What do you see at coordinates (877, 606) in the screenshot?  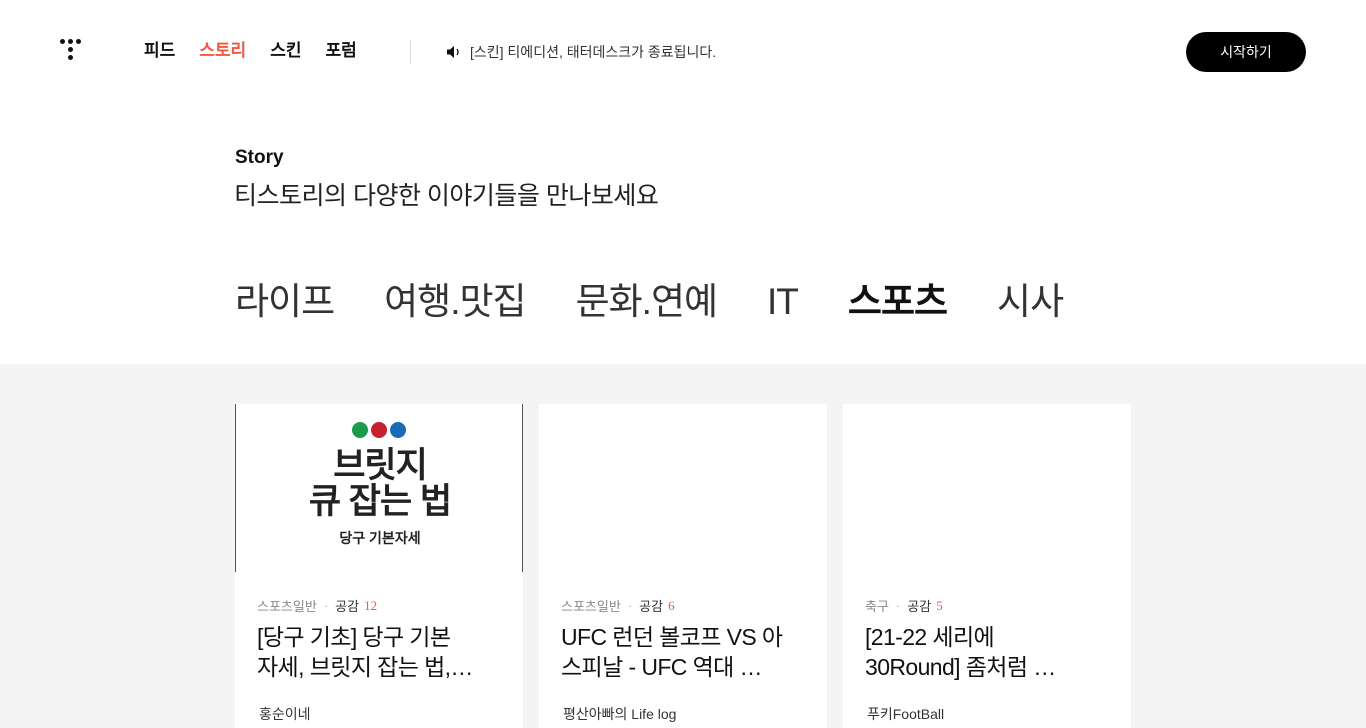 I see `card-category: 축구` at bounding box center [877, 606].